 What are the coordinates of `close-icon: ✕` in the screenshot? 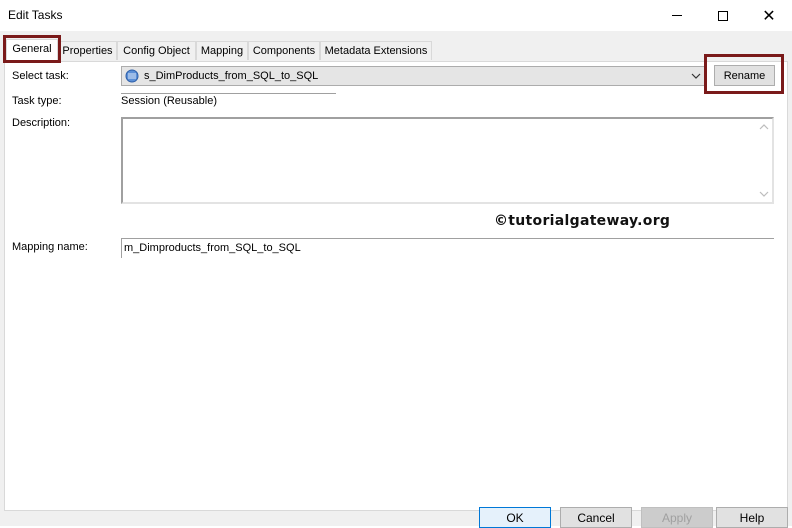 It's located at (769, 16).